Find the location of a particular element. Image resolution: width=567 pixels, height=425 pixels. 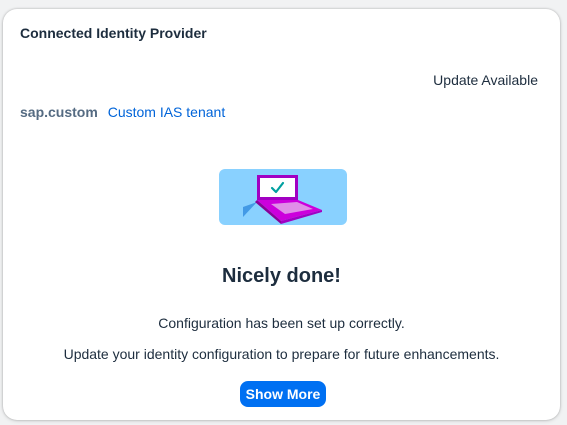

configuration-message: Configuration has been set up correctly. is located at coordinates (281, 323).